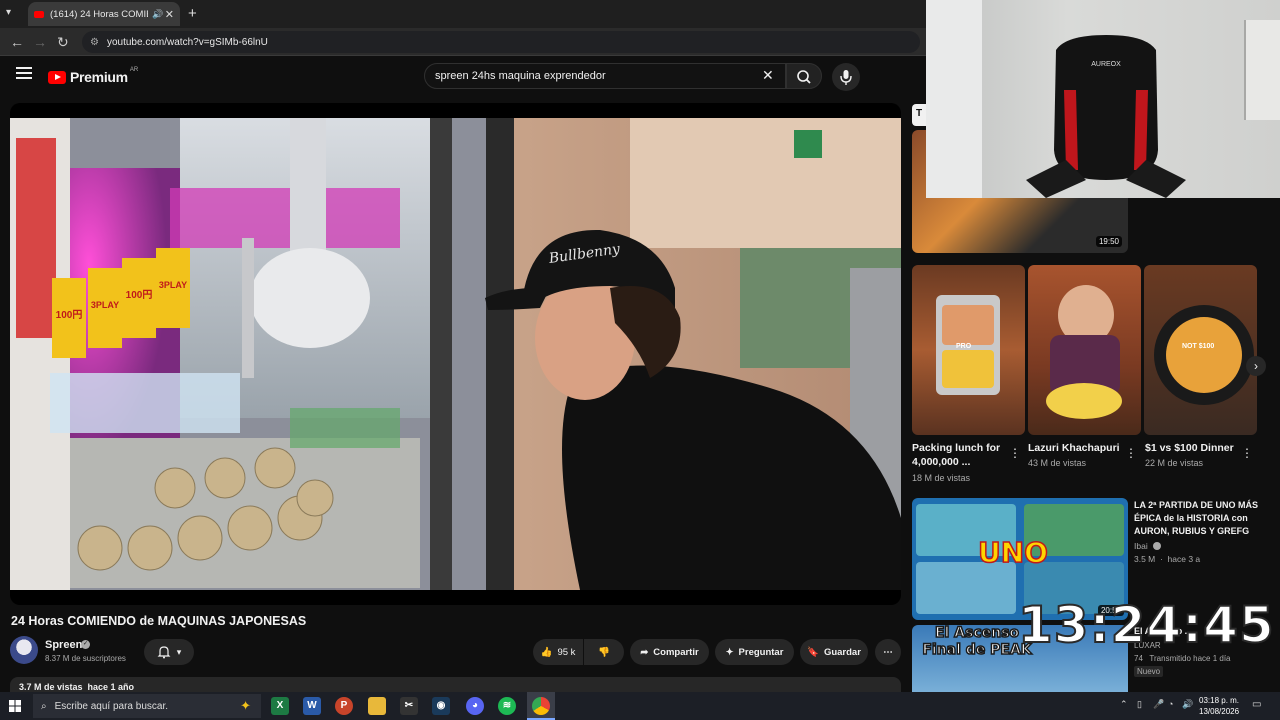 This screenshot has height=720, width=1280. I want to click on share-button: ➦ Compartir, so click(669, 652).